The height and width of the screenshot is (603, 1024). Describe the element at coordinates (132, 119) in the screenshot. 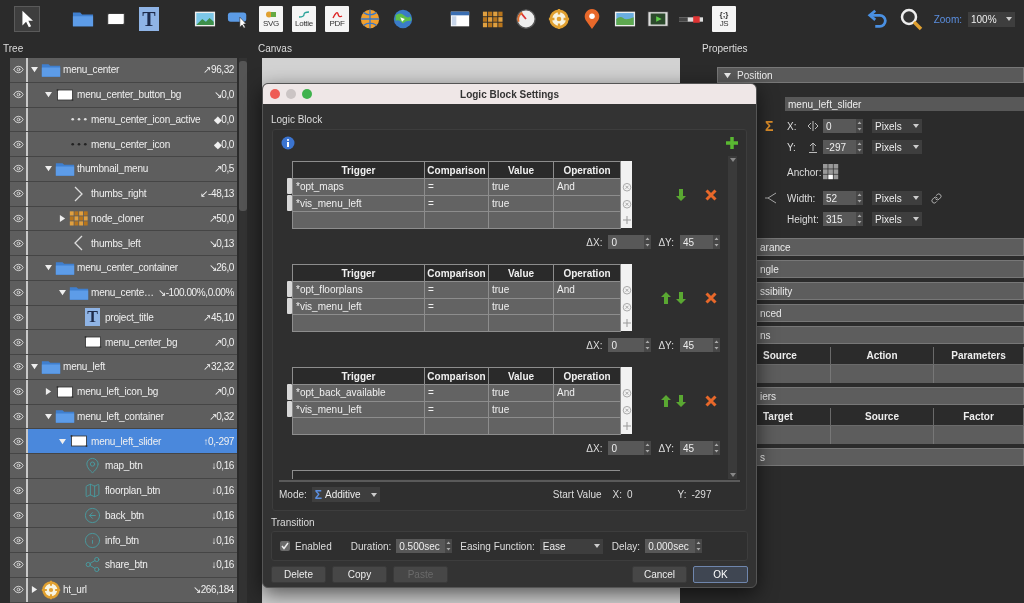

I see `tree-row: menu_center_icon_active ◆0,0` at that location.